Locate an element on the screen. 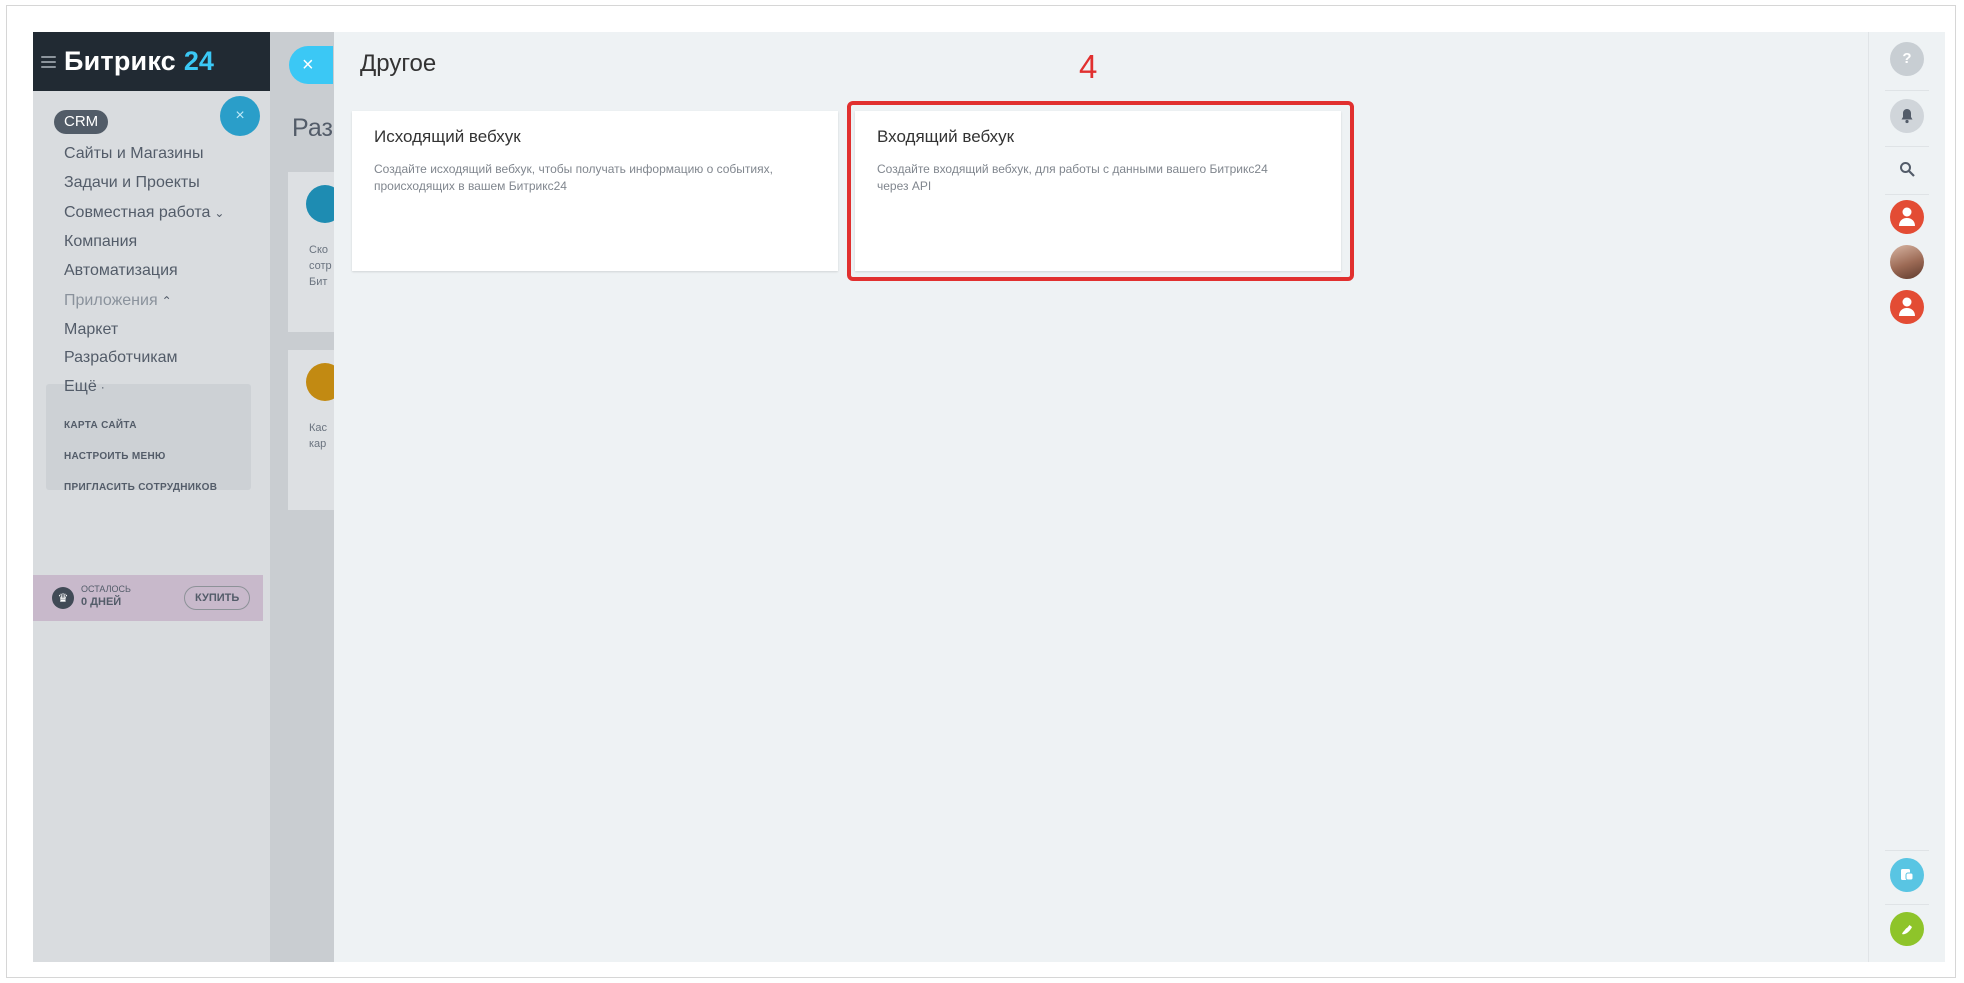 The image size is (1964, 983). link-configure-menu: НАСТРОИТЬ МЕНЮ is located at coordinates (115, 456).